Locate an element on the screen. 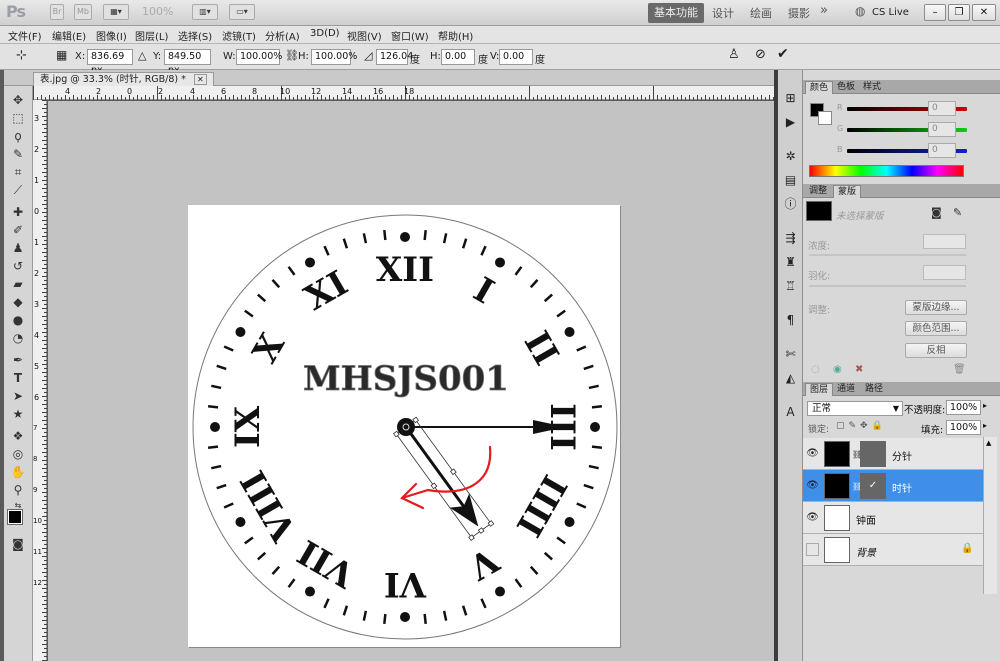 Image resolution: width=1000 pixels, height=661 pixels. tab-layers: 图层 is located at coordinates (819, 389).